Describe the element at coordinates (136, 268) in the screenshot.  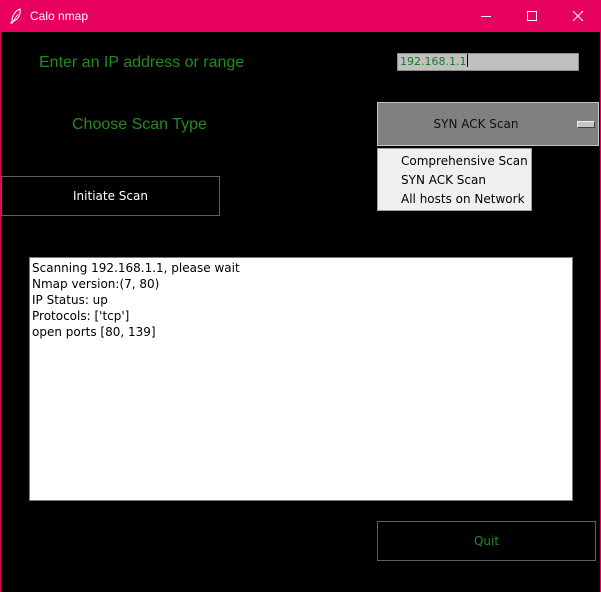
I see `output-line: Scanning 192.168.1.1, please wait` at that location.